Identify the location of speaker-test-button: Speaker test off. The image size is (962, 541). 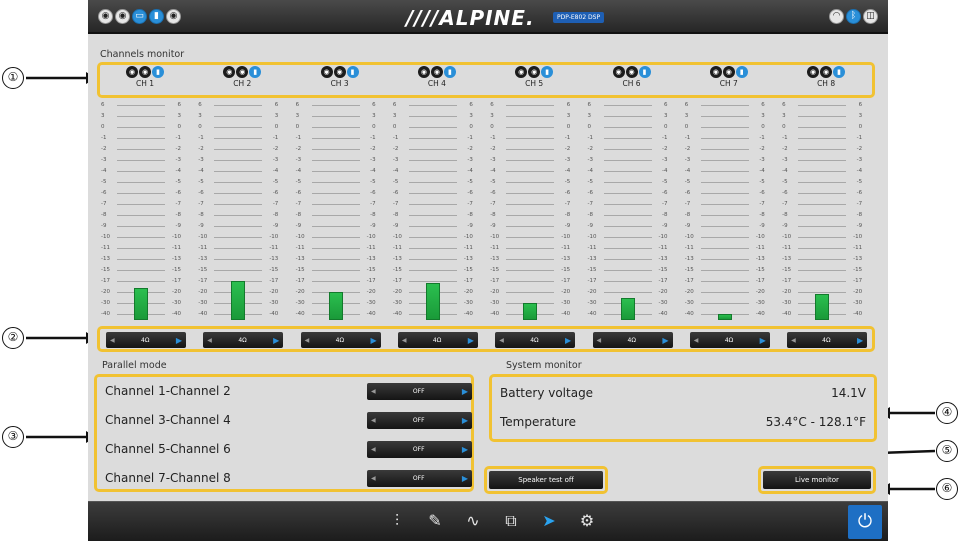
(546, 480).